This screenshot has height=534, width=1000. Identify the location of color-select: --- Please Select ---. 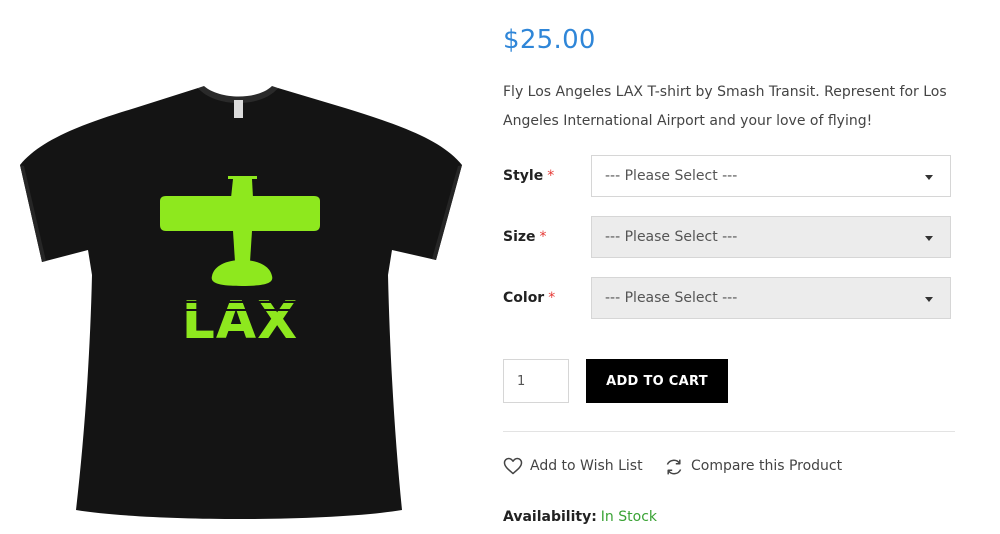
(771, 298).